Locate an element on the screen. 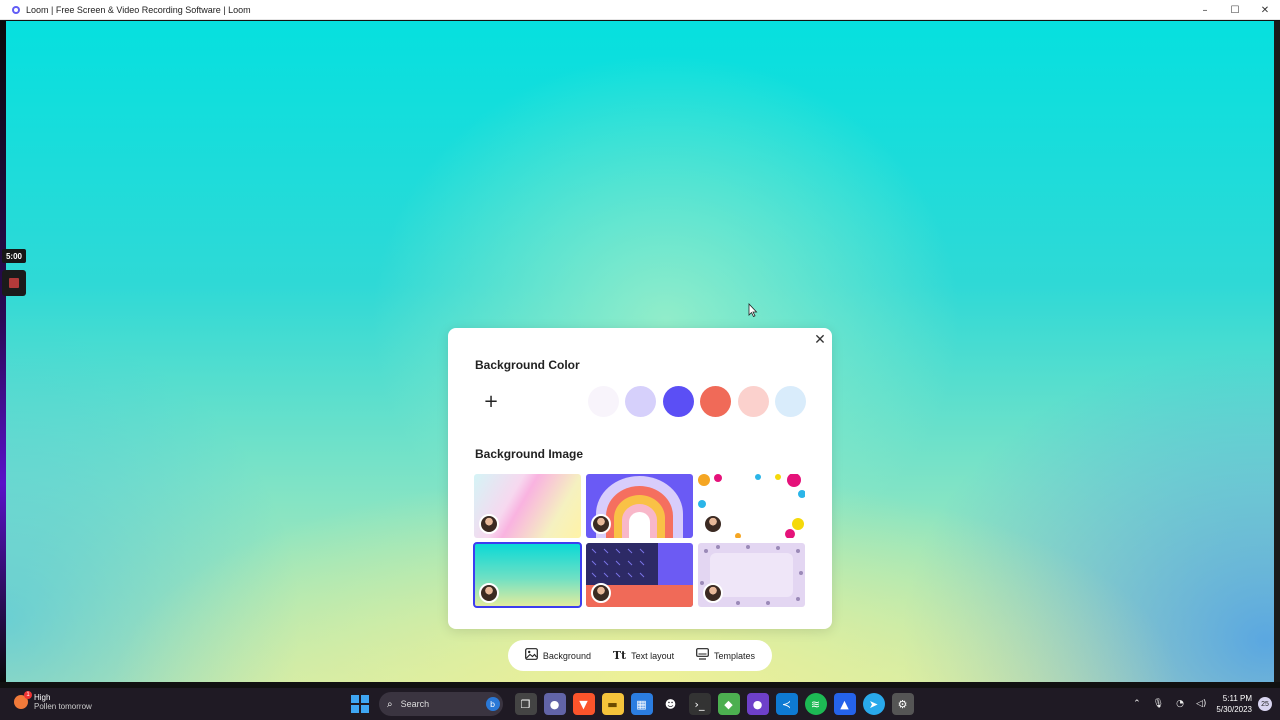  maximize-button: ☐ is located at coordinates (1235, 10).